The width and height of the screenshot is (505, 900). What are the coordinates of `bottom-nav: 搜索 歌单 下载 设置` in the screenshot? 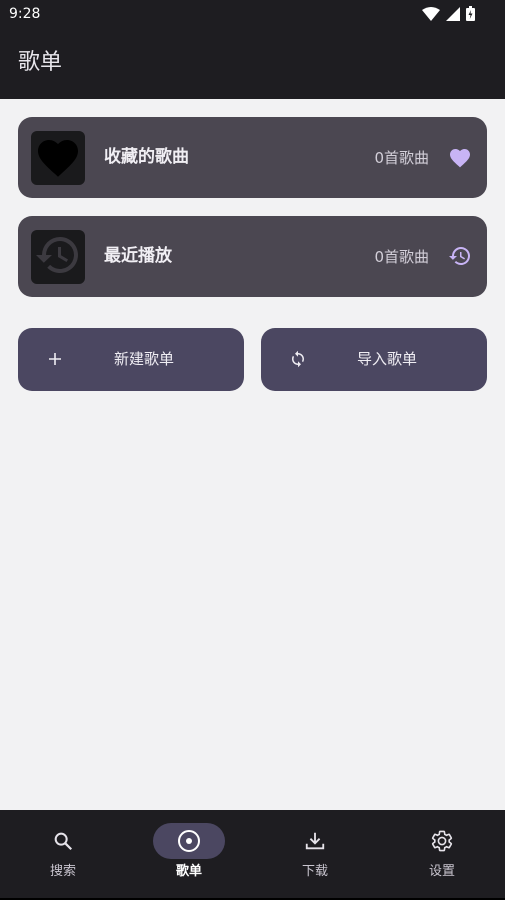 It's located at (252, 854).